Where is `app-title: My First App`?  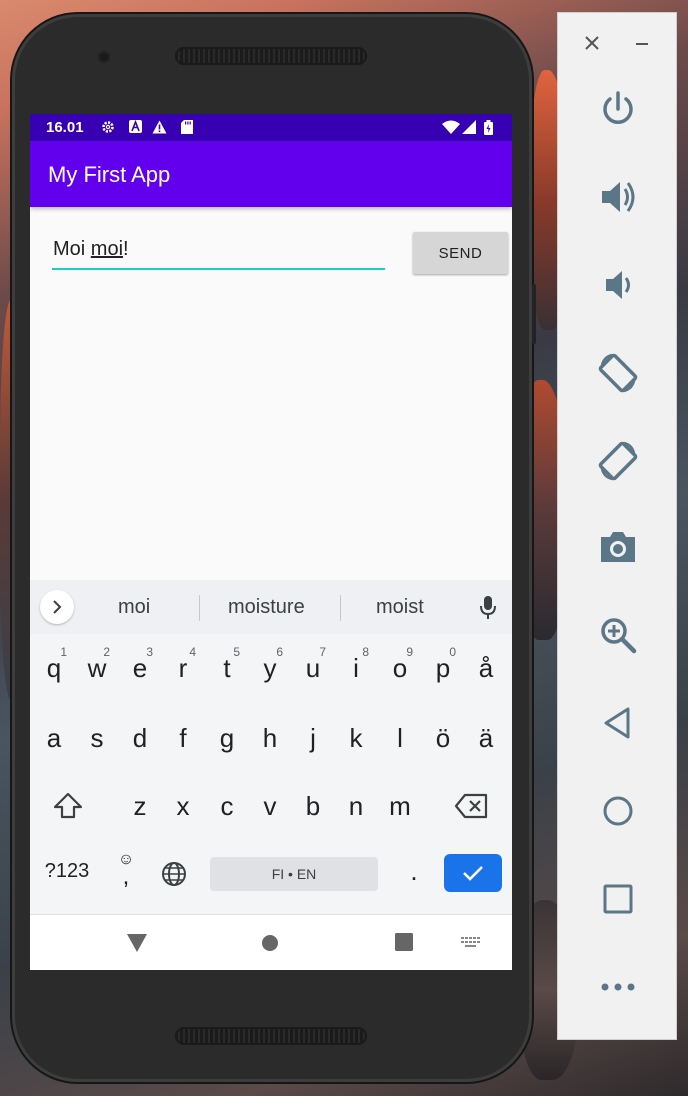
app-title: My First App is located at coordinates (109, 174).